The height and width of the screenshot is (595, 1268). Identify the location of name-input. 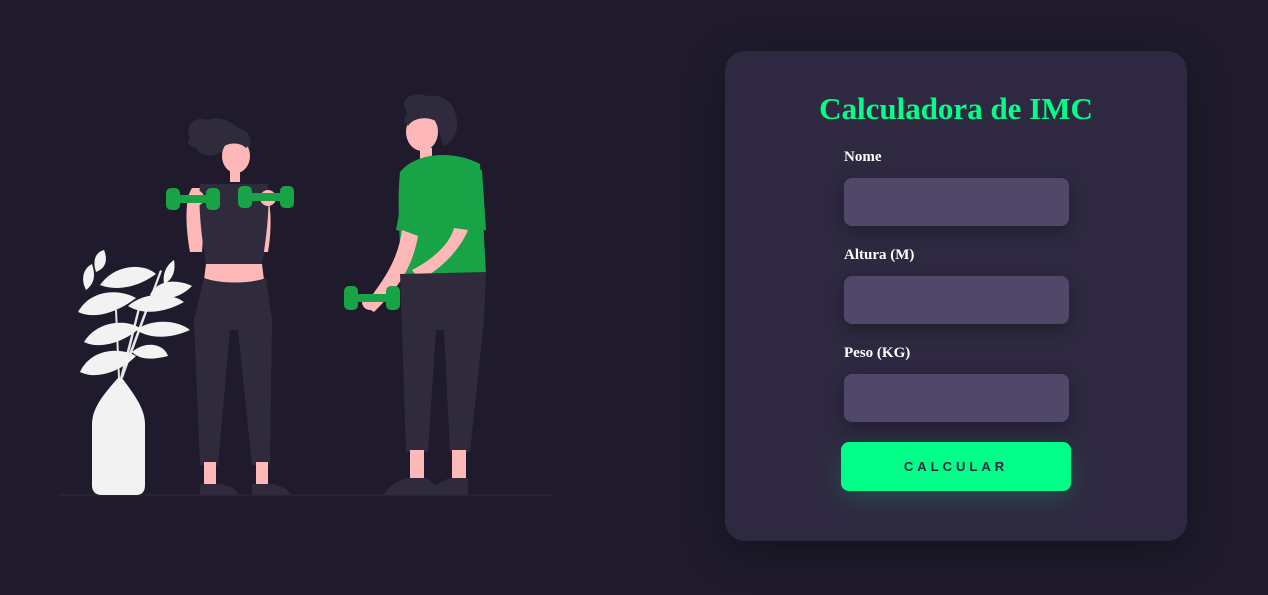
(956, 202).